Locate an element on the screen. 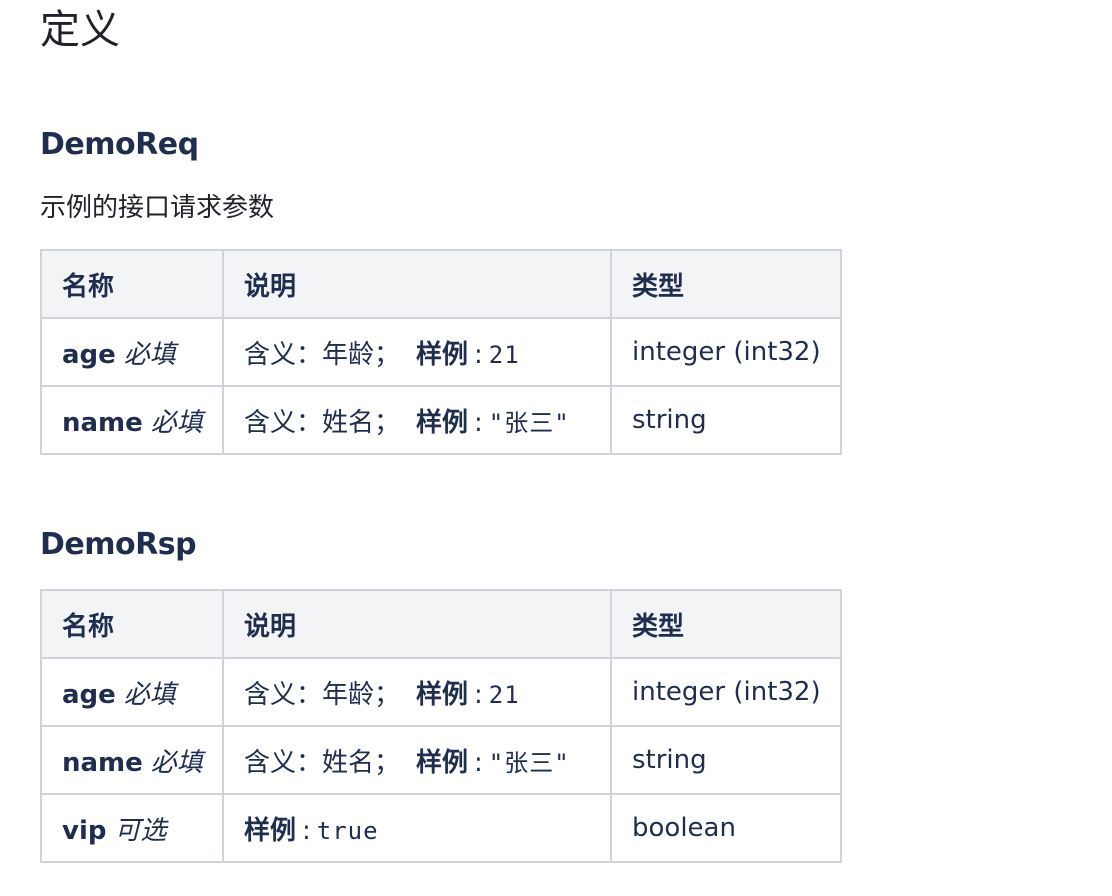 Image resolution: width=1112 pixels, height=896 pixels. field-name-cell: vip 可选 is located at coordinates (132, 828).